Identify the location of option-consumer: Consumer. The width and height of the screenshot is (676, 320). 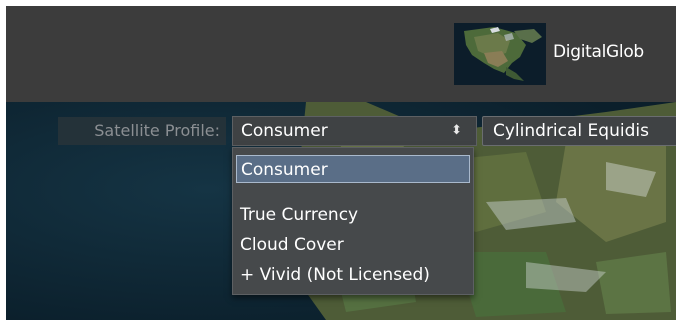
(353, 169).